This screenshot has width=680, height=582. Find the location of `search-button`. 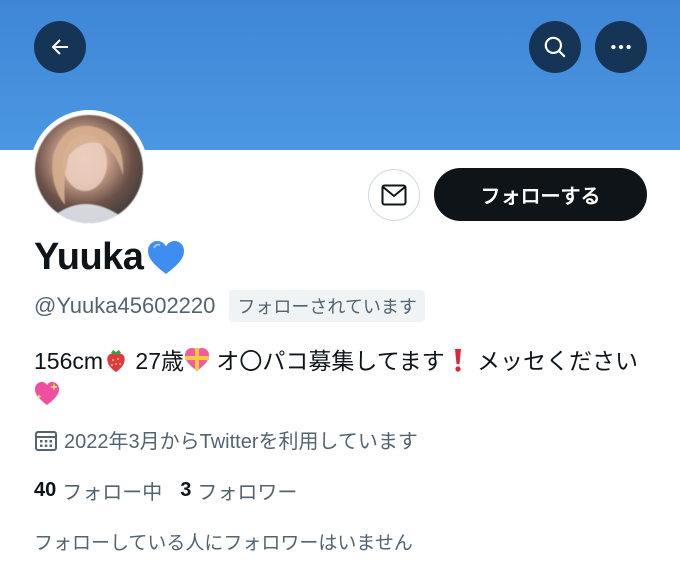

search-button is located at coordinates (555, 47).